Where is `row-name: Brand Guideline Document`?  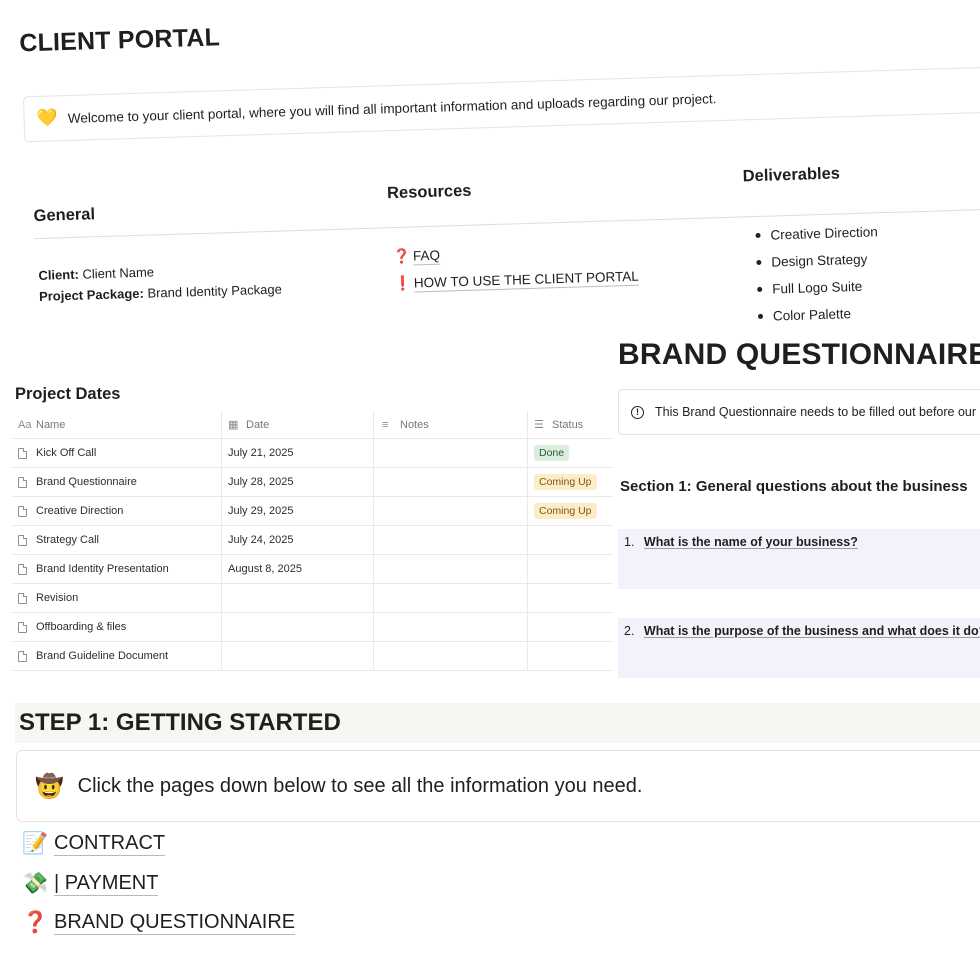
row-name: Brand Guideline Document is located at coordinates (102, 656).